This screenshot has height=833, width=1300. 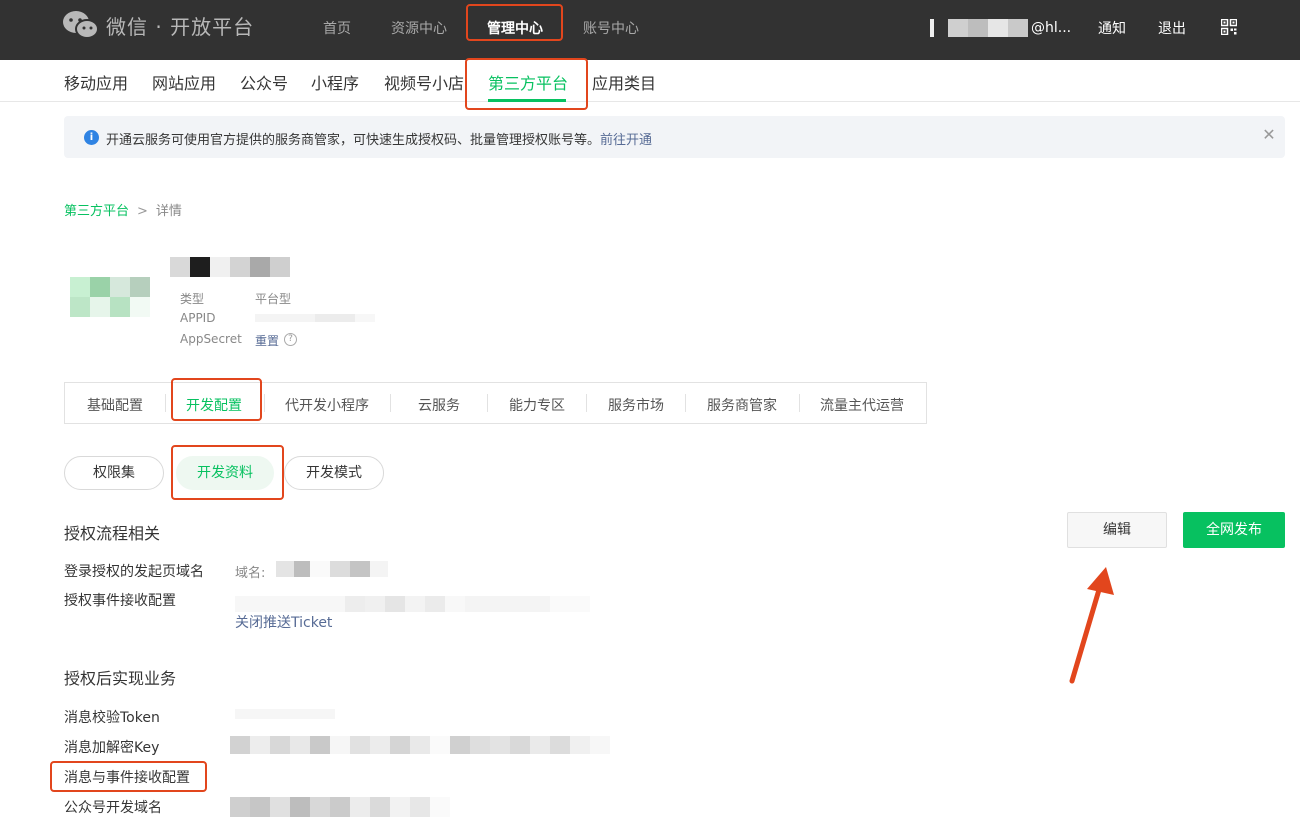 I want to click on auth-event-label: 授权事件接收配置, so click(x=120, y=601).